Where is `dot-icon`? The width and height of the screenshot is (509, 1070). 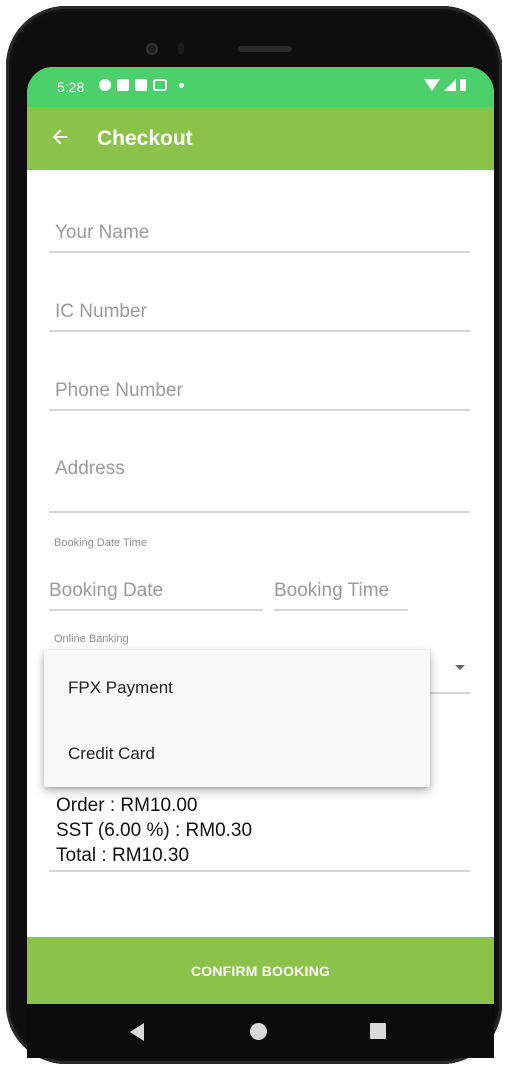 dot-icon is located at coordinates (181, 85).